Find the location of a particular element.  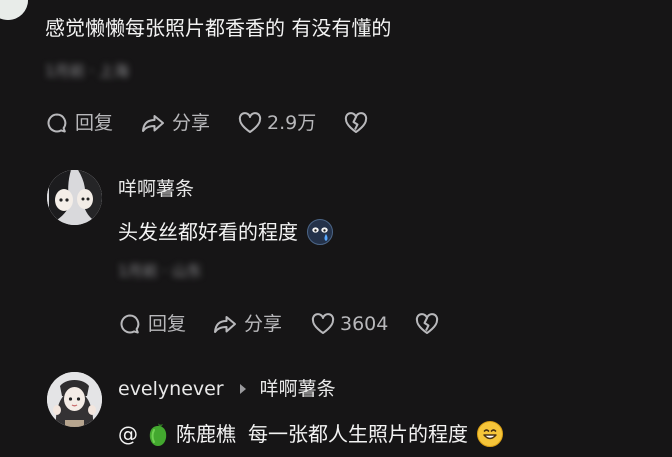

comment-1-share-button: 分享 is located at coordinates (175, 123).